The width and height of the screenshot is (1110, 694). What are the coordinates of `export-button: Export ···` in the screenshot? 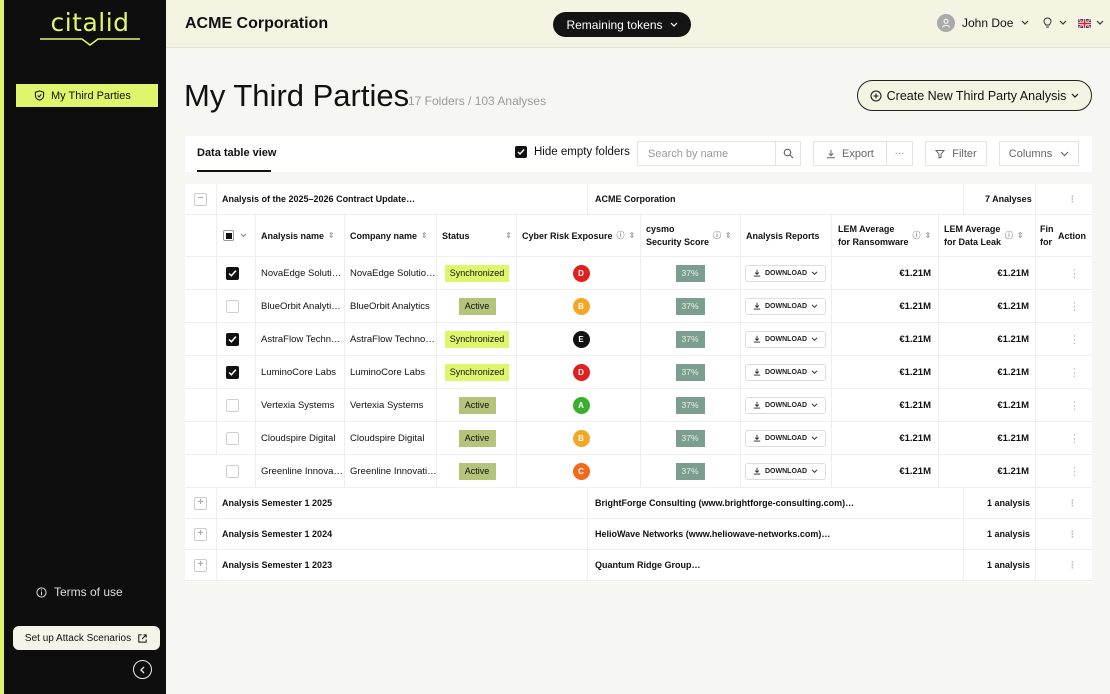 It's located at (863, 153).